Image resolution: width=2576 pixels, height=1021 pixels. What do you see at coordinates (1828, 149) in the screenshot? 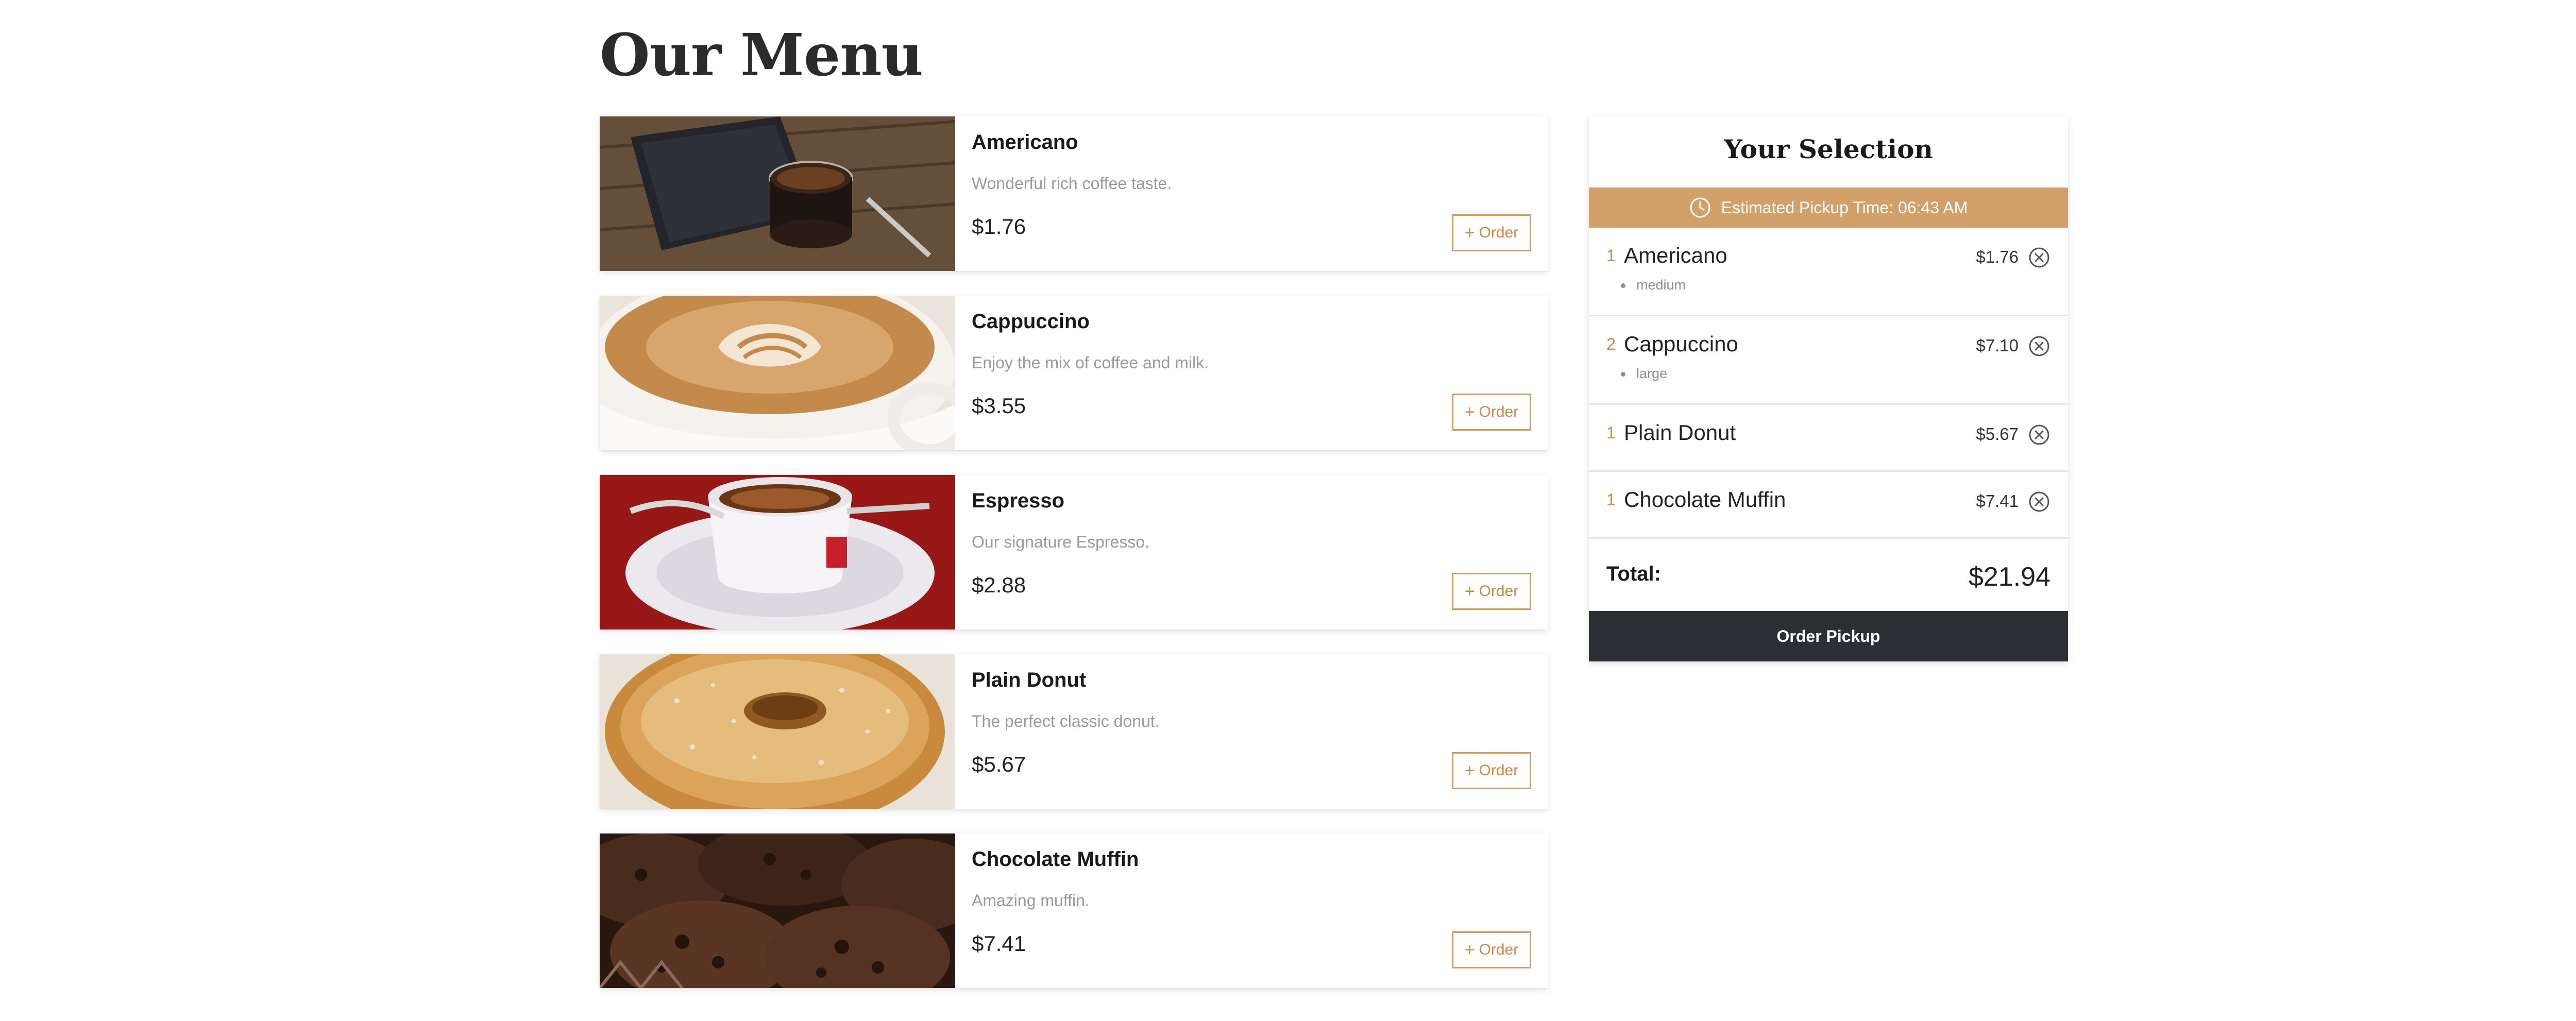
I see `selection-title: Your Selection` at bounding box center [1828, 149].